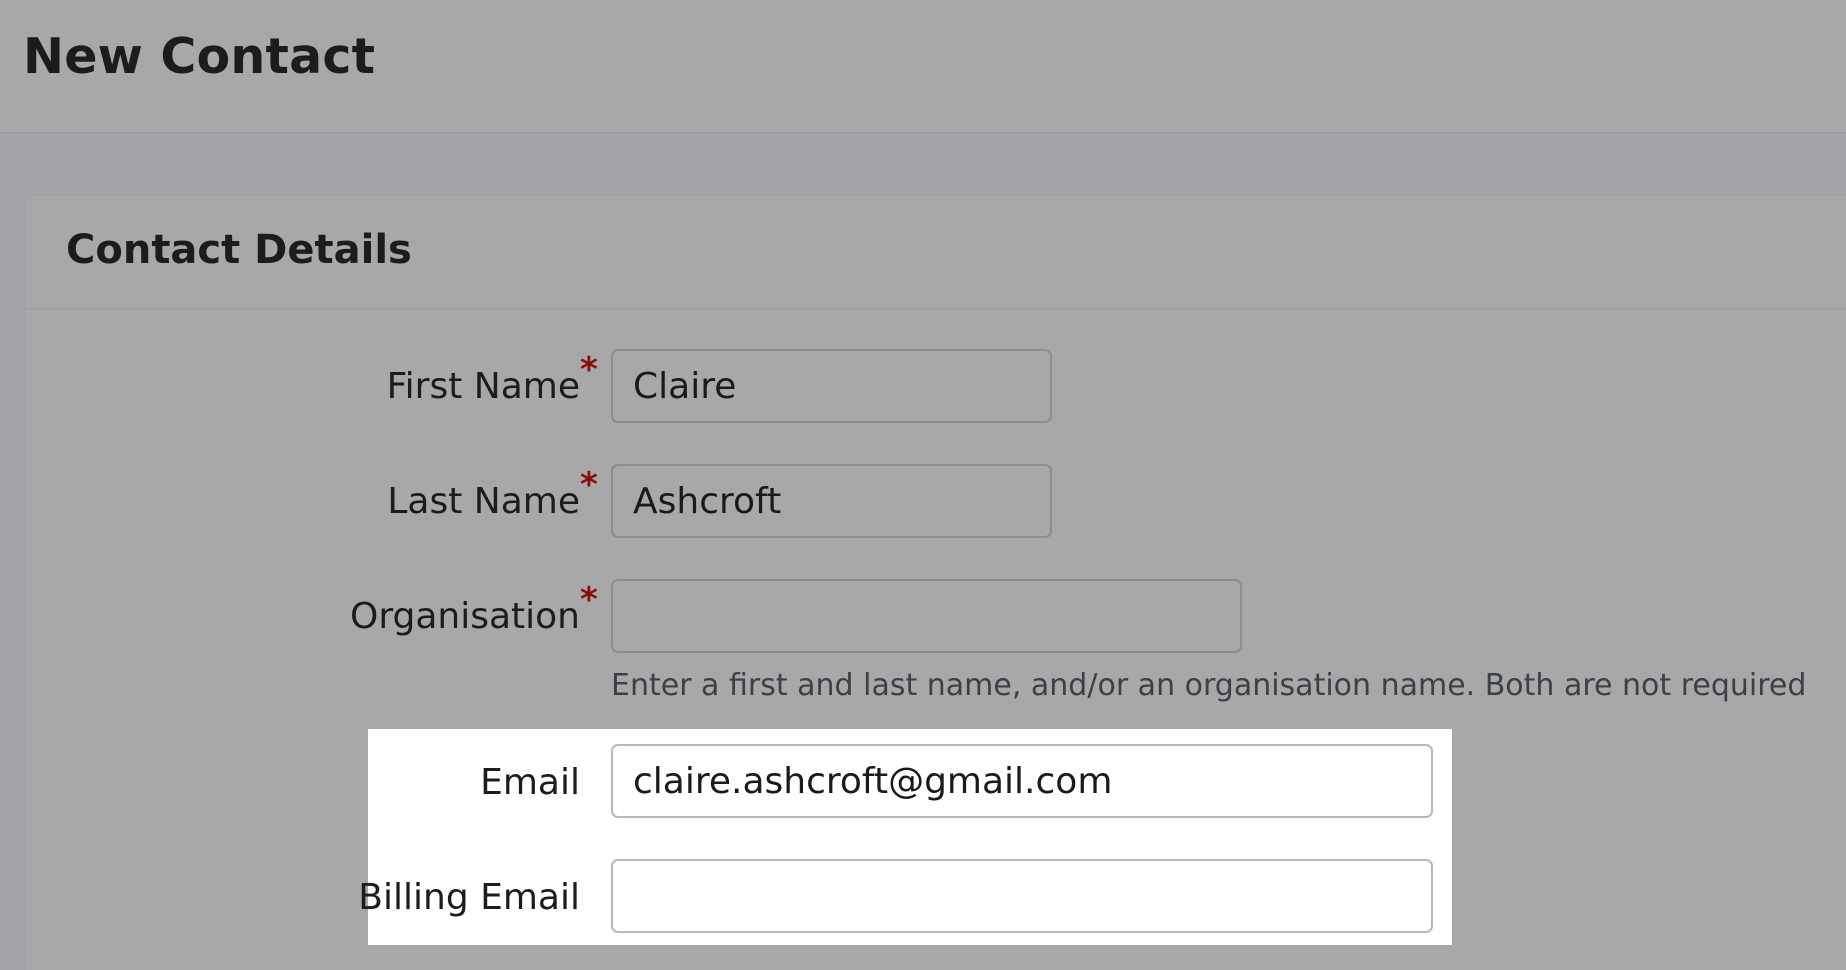 The width and height of the screenshot is (1846, 970). Describe the element at coordinates (589, 600) in the screenshot. I see `organisation-required-mark: *` at that location.